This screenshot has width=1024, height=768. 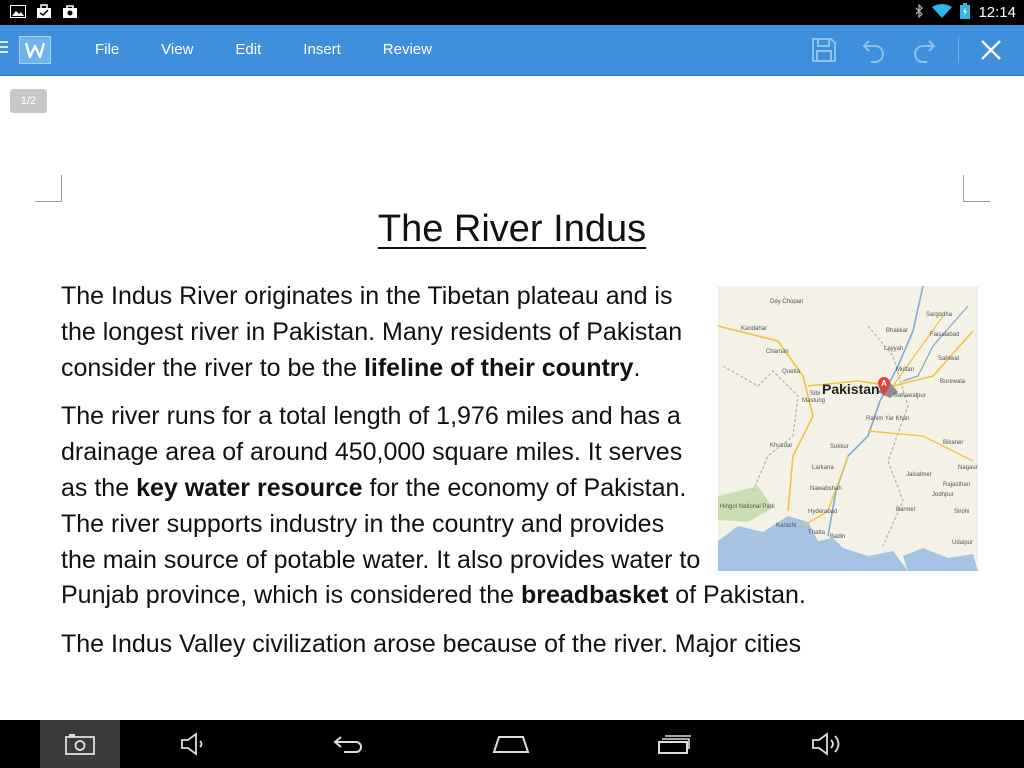 I want to click on menu-review: Review, so click(x=407, y=50).